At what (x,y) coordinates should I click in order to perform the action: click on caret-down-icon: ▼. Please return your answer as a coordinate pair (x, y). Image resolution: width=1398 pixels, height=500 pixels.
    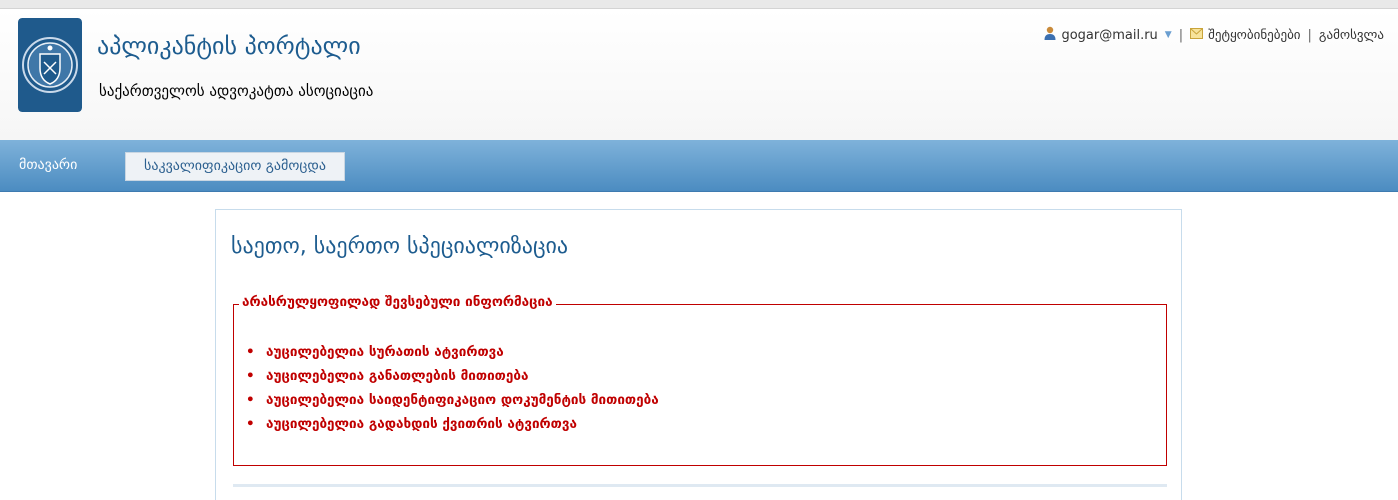
    Looking at the image, I should click on (1168, 35).